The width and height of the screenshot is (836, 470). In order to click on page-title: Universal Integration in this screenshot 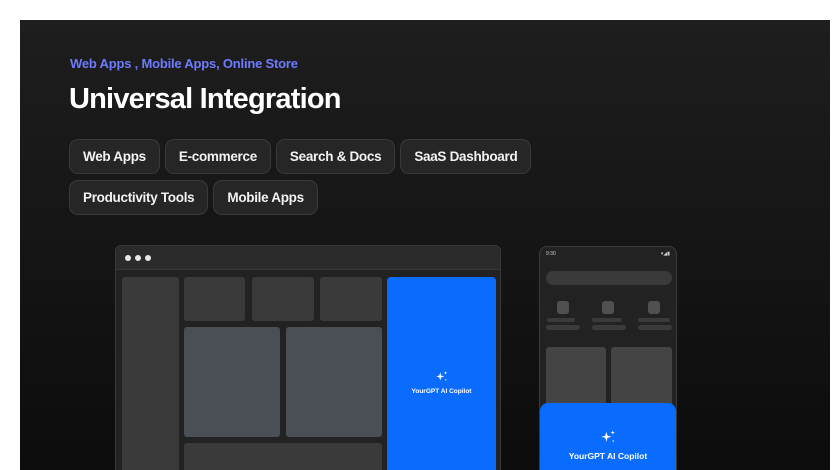, I will do `click(205, 99)`.